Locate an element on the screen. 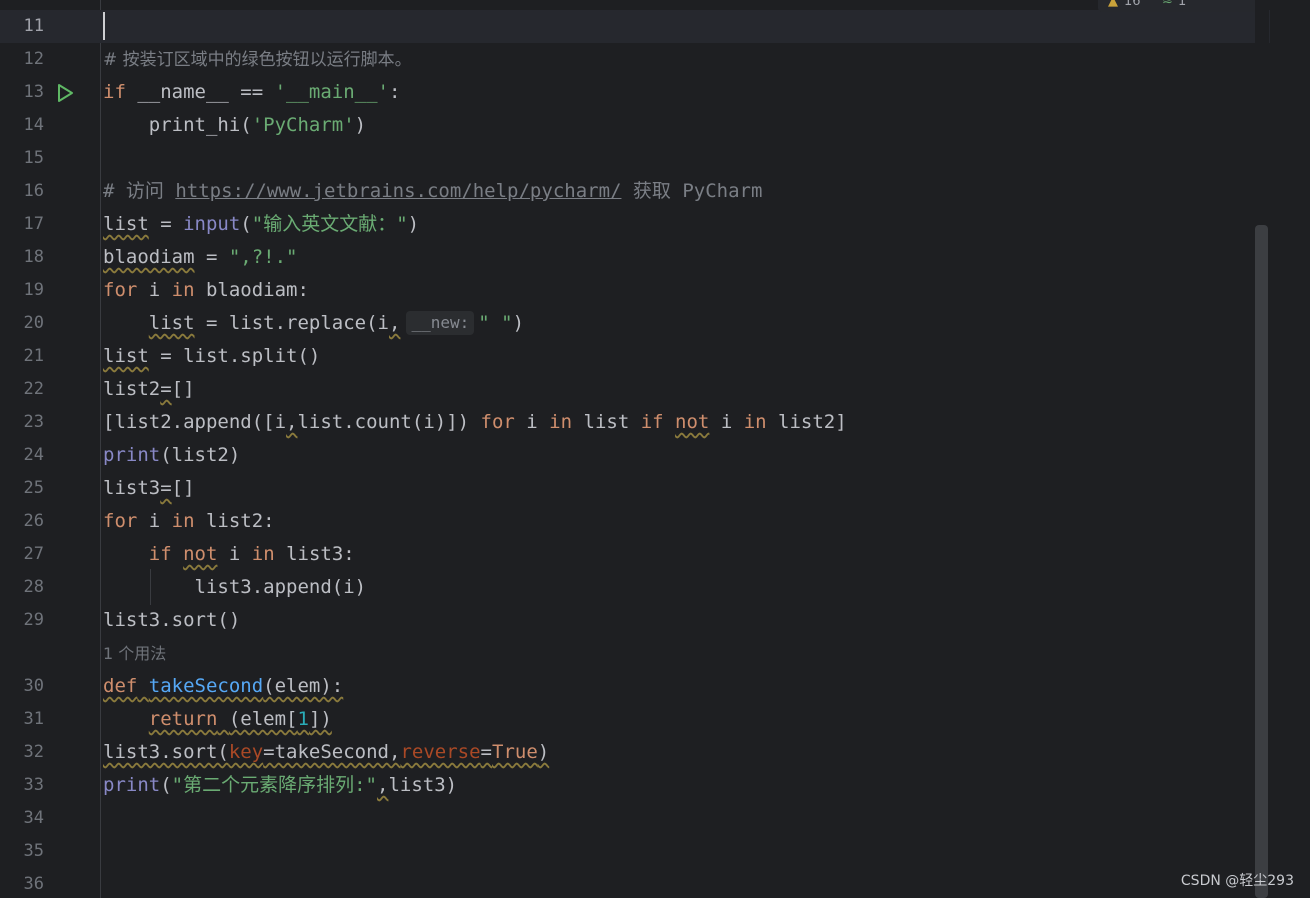 This screenshot has height=898, width=1310. code-line: 31 return (elem[1]) is located at coordinates (635, 719).